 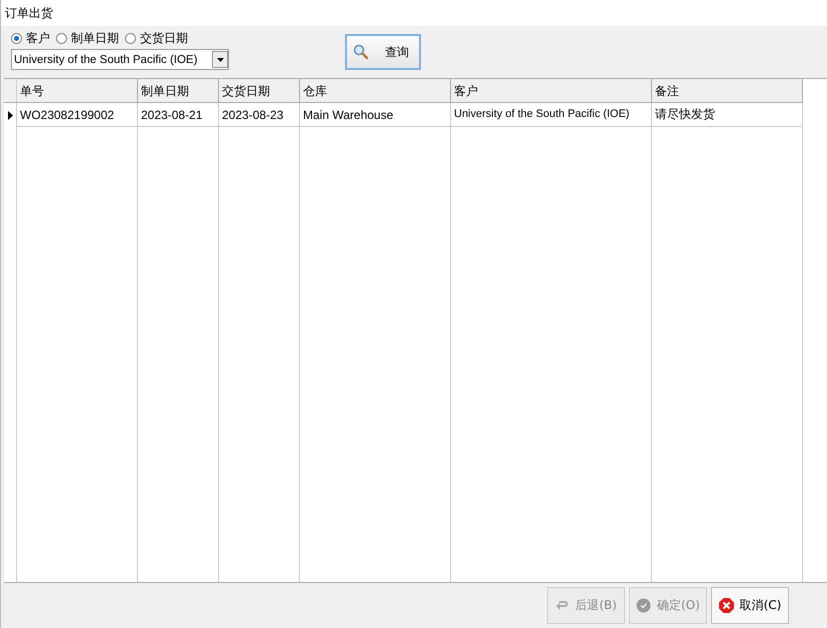 What do you see at coordinates (348, 115) in the screenshot?
I see `table-cell: Main Warehouse` at bounding box center [348, 115].